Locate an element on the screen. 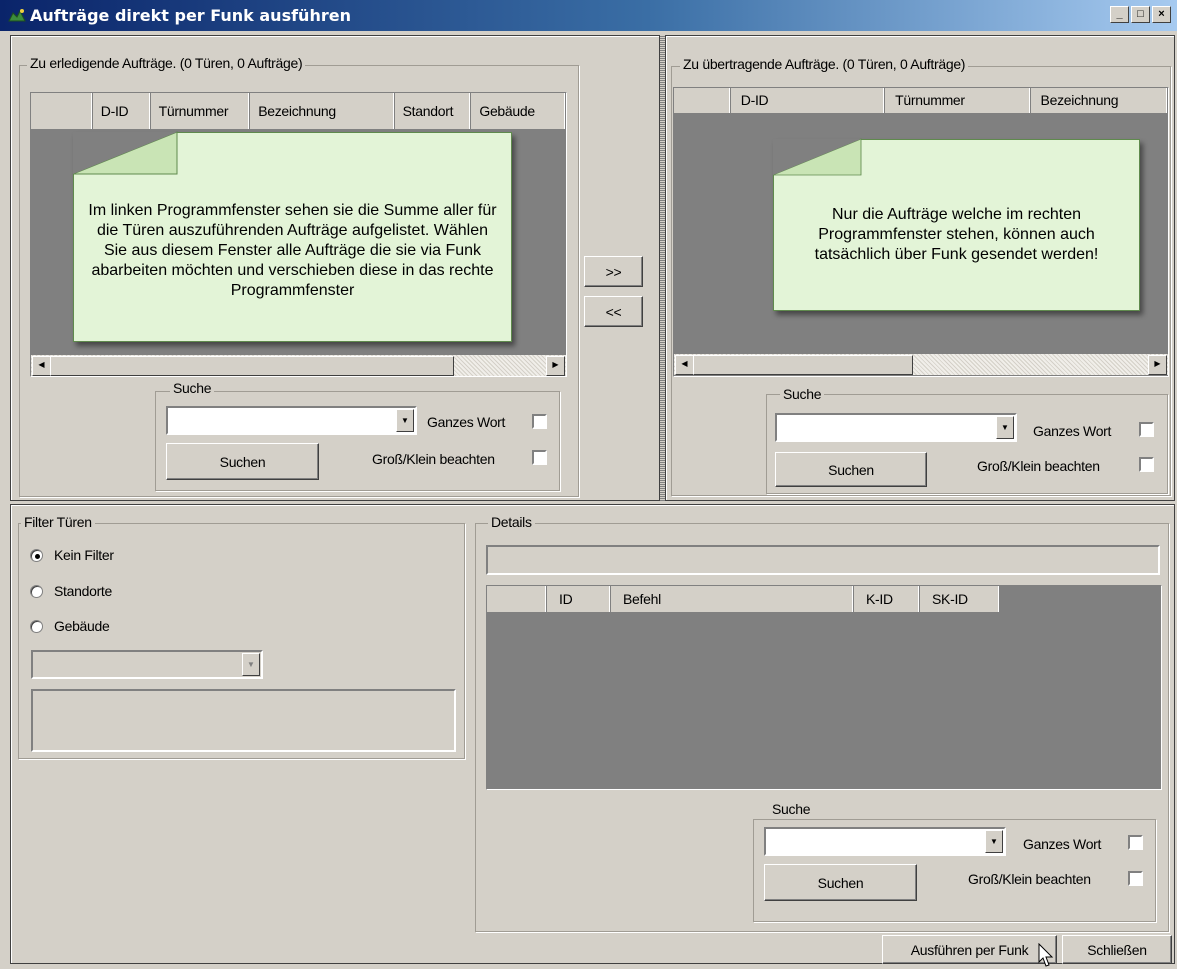 This screenshot has width=1177, height=969. details-search-input: ▼ is located at coordinates (885, 841).